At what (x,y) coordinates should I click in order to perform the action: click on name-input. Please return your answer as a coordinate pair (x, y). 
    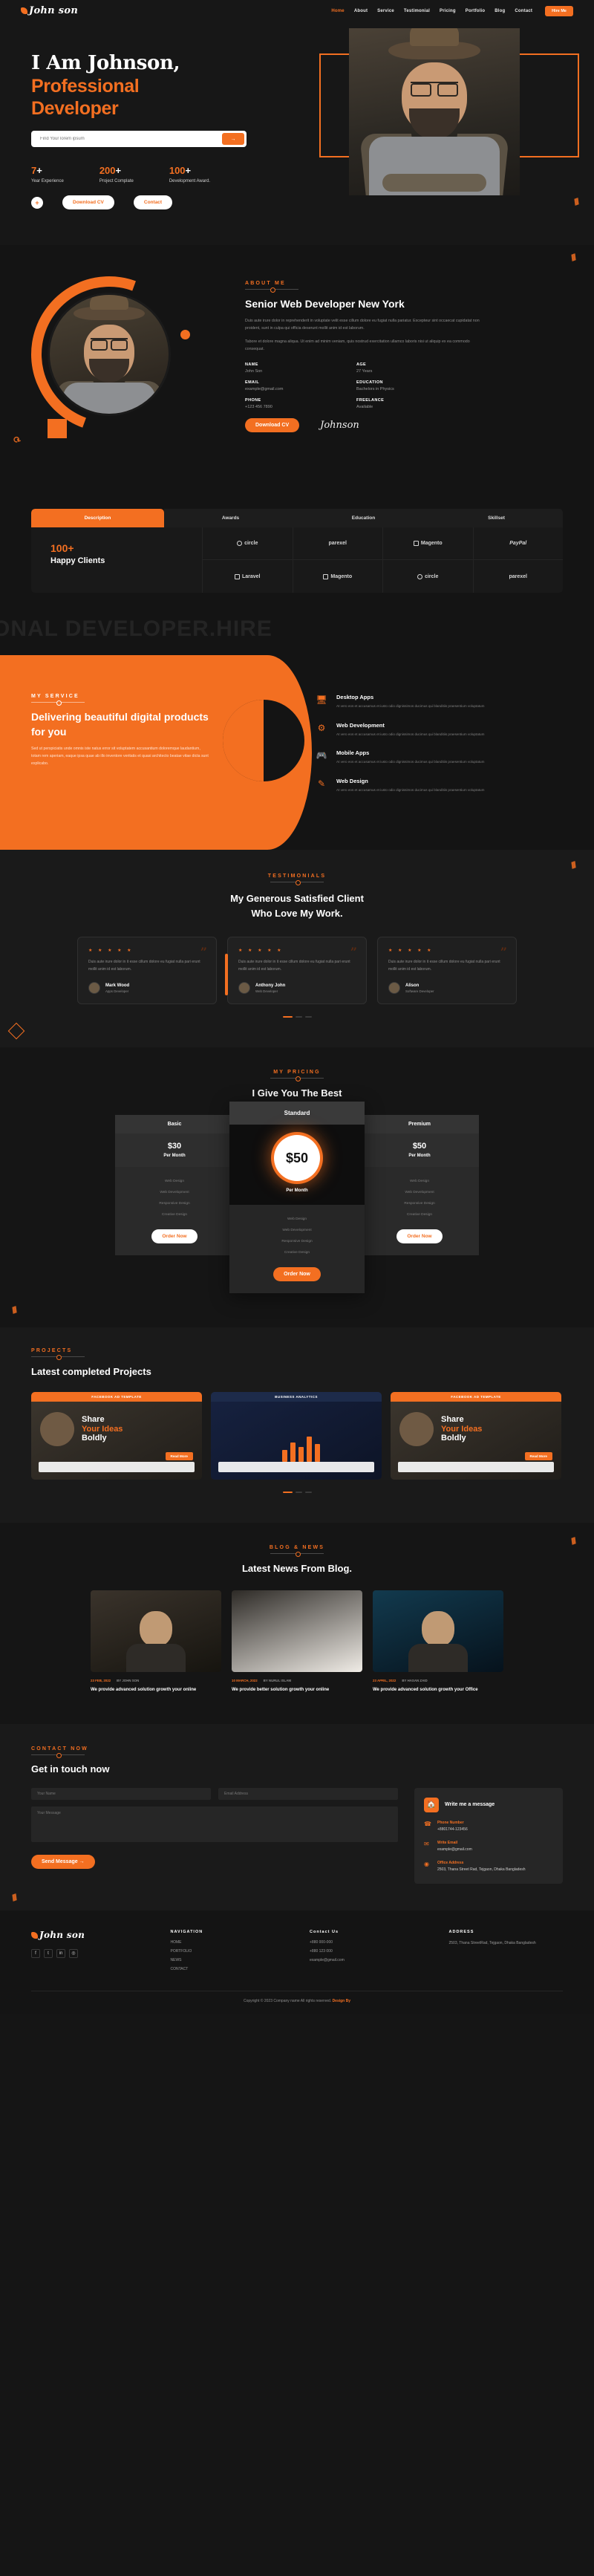
    Looking at the image, I should click on (121, 1794).